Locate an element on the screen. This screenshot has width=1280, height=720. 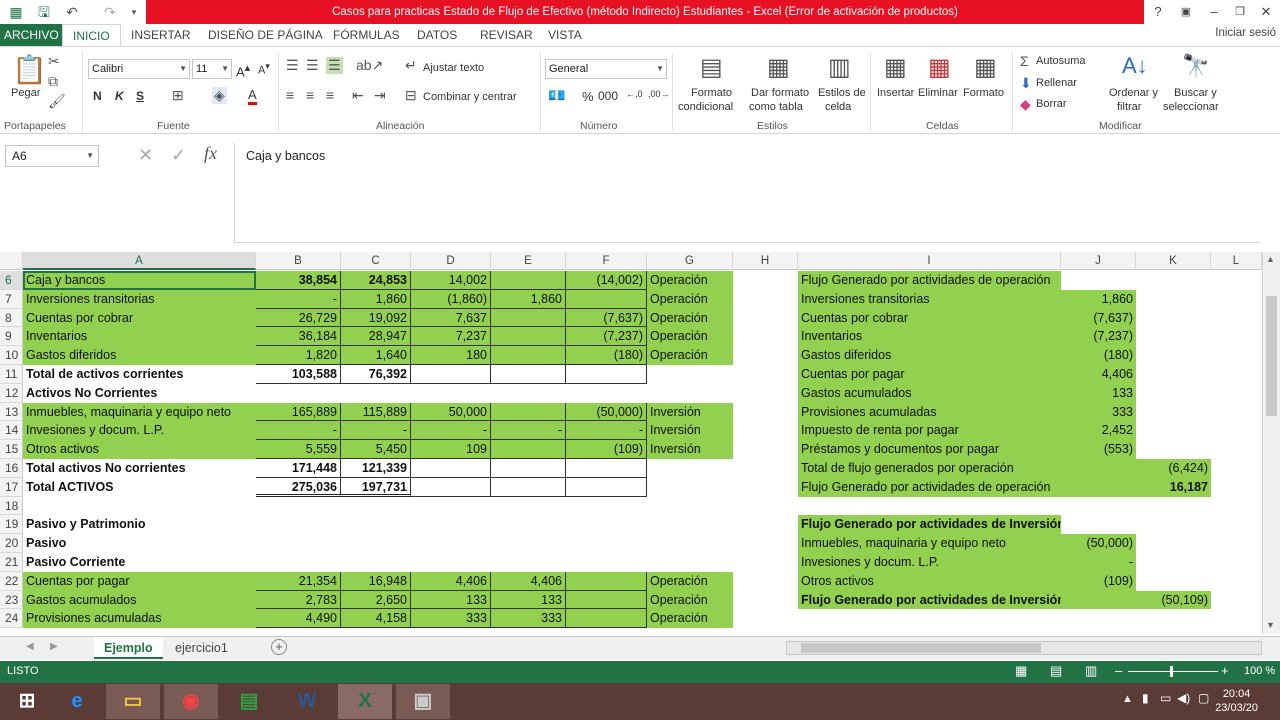
column-header-c: C is located at coordinates (376, 261).